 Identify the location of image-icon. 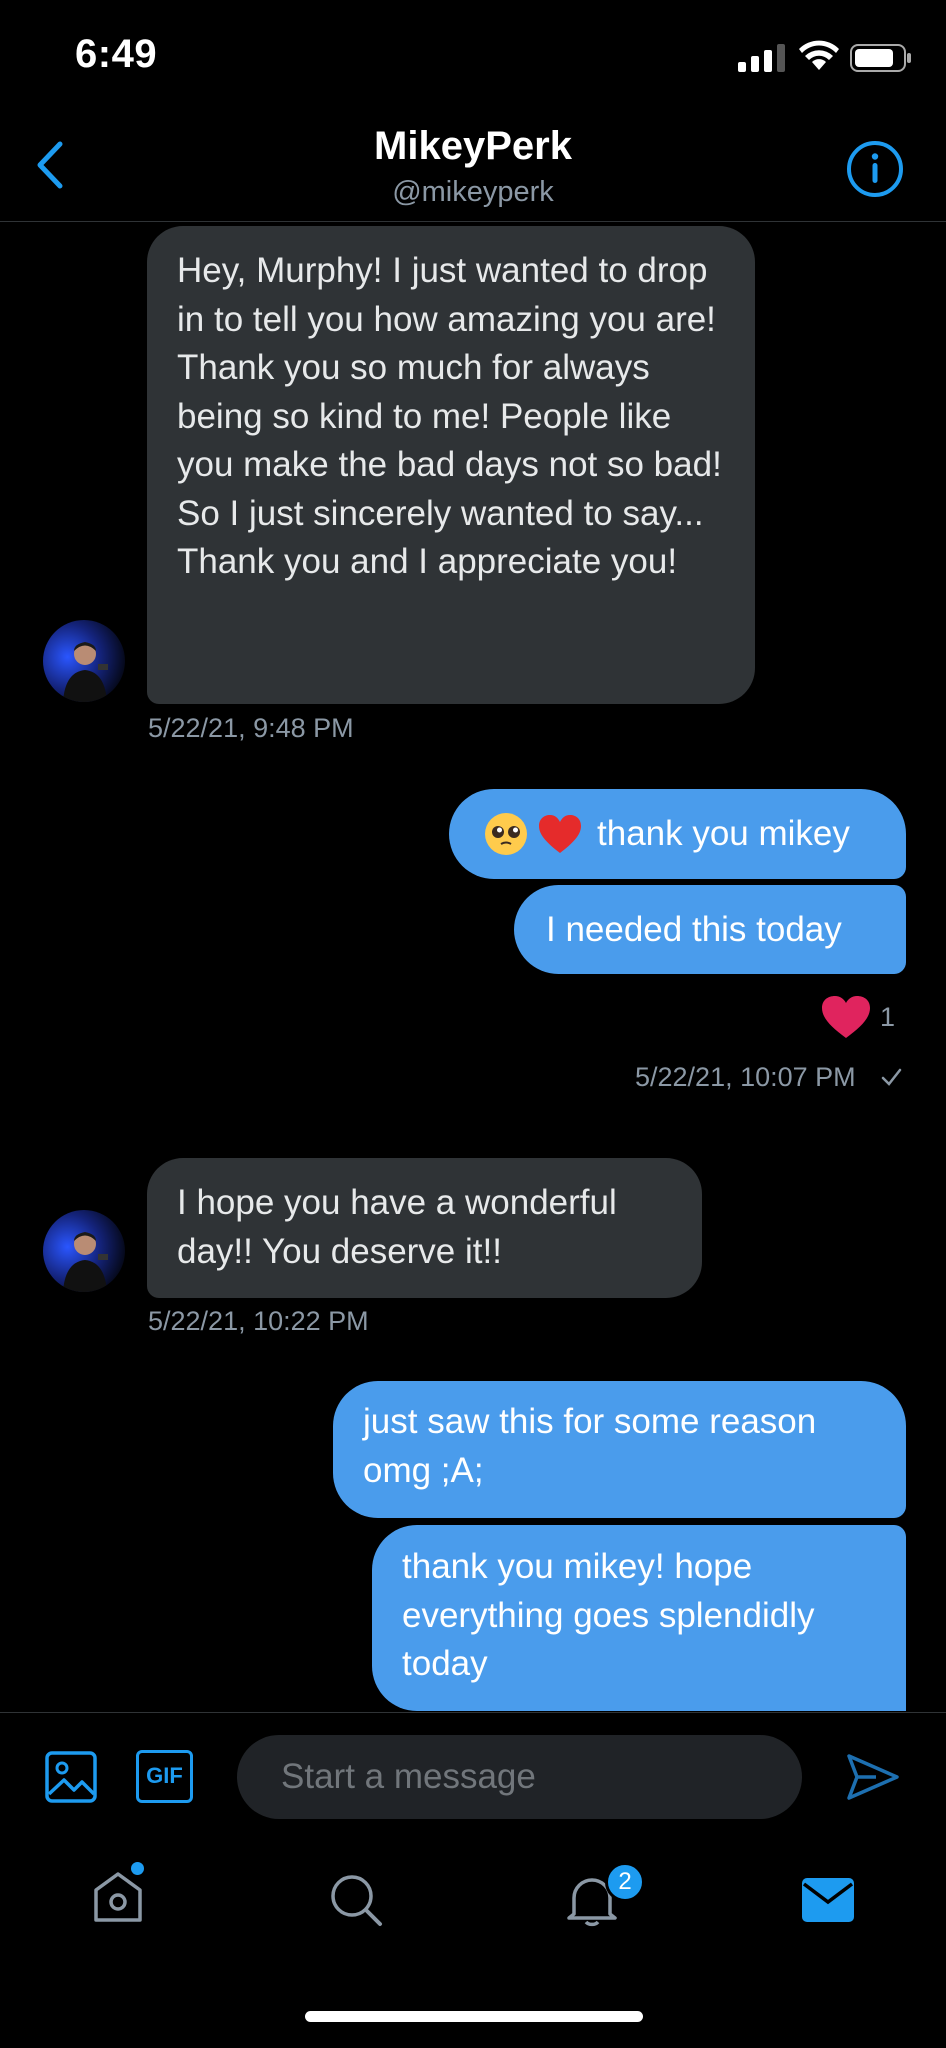
(71, 1777).